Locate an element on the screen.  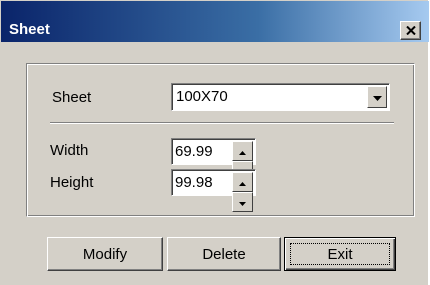
chevron-down-icon is located at coordinates (377, 97).